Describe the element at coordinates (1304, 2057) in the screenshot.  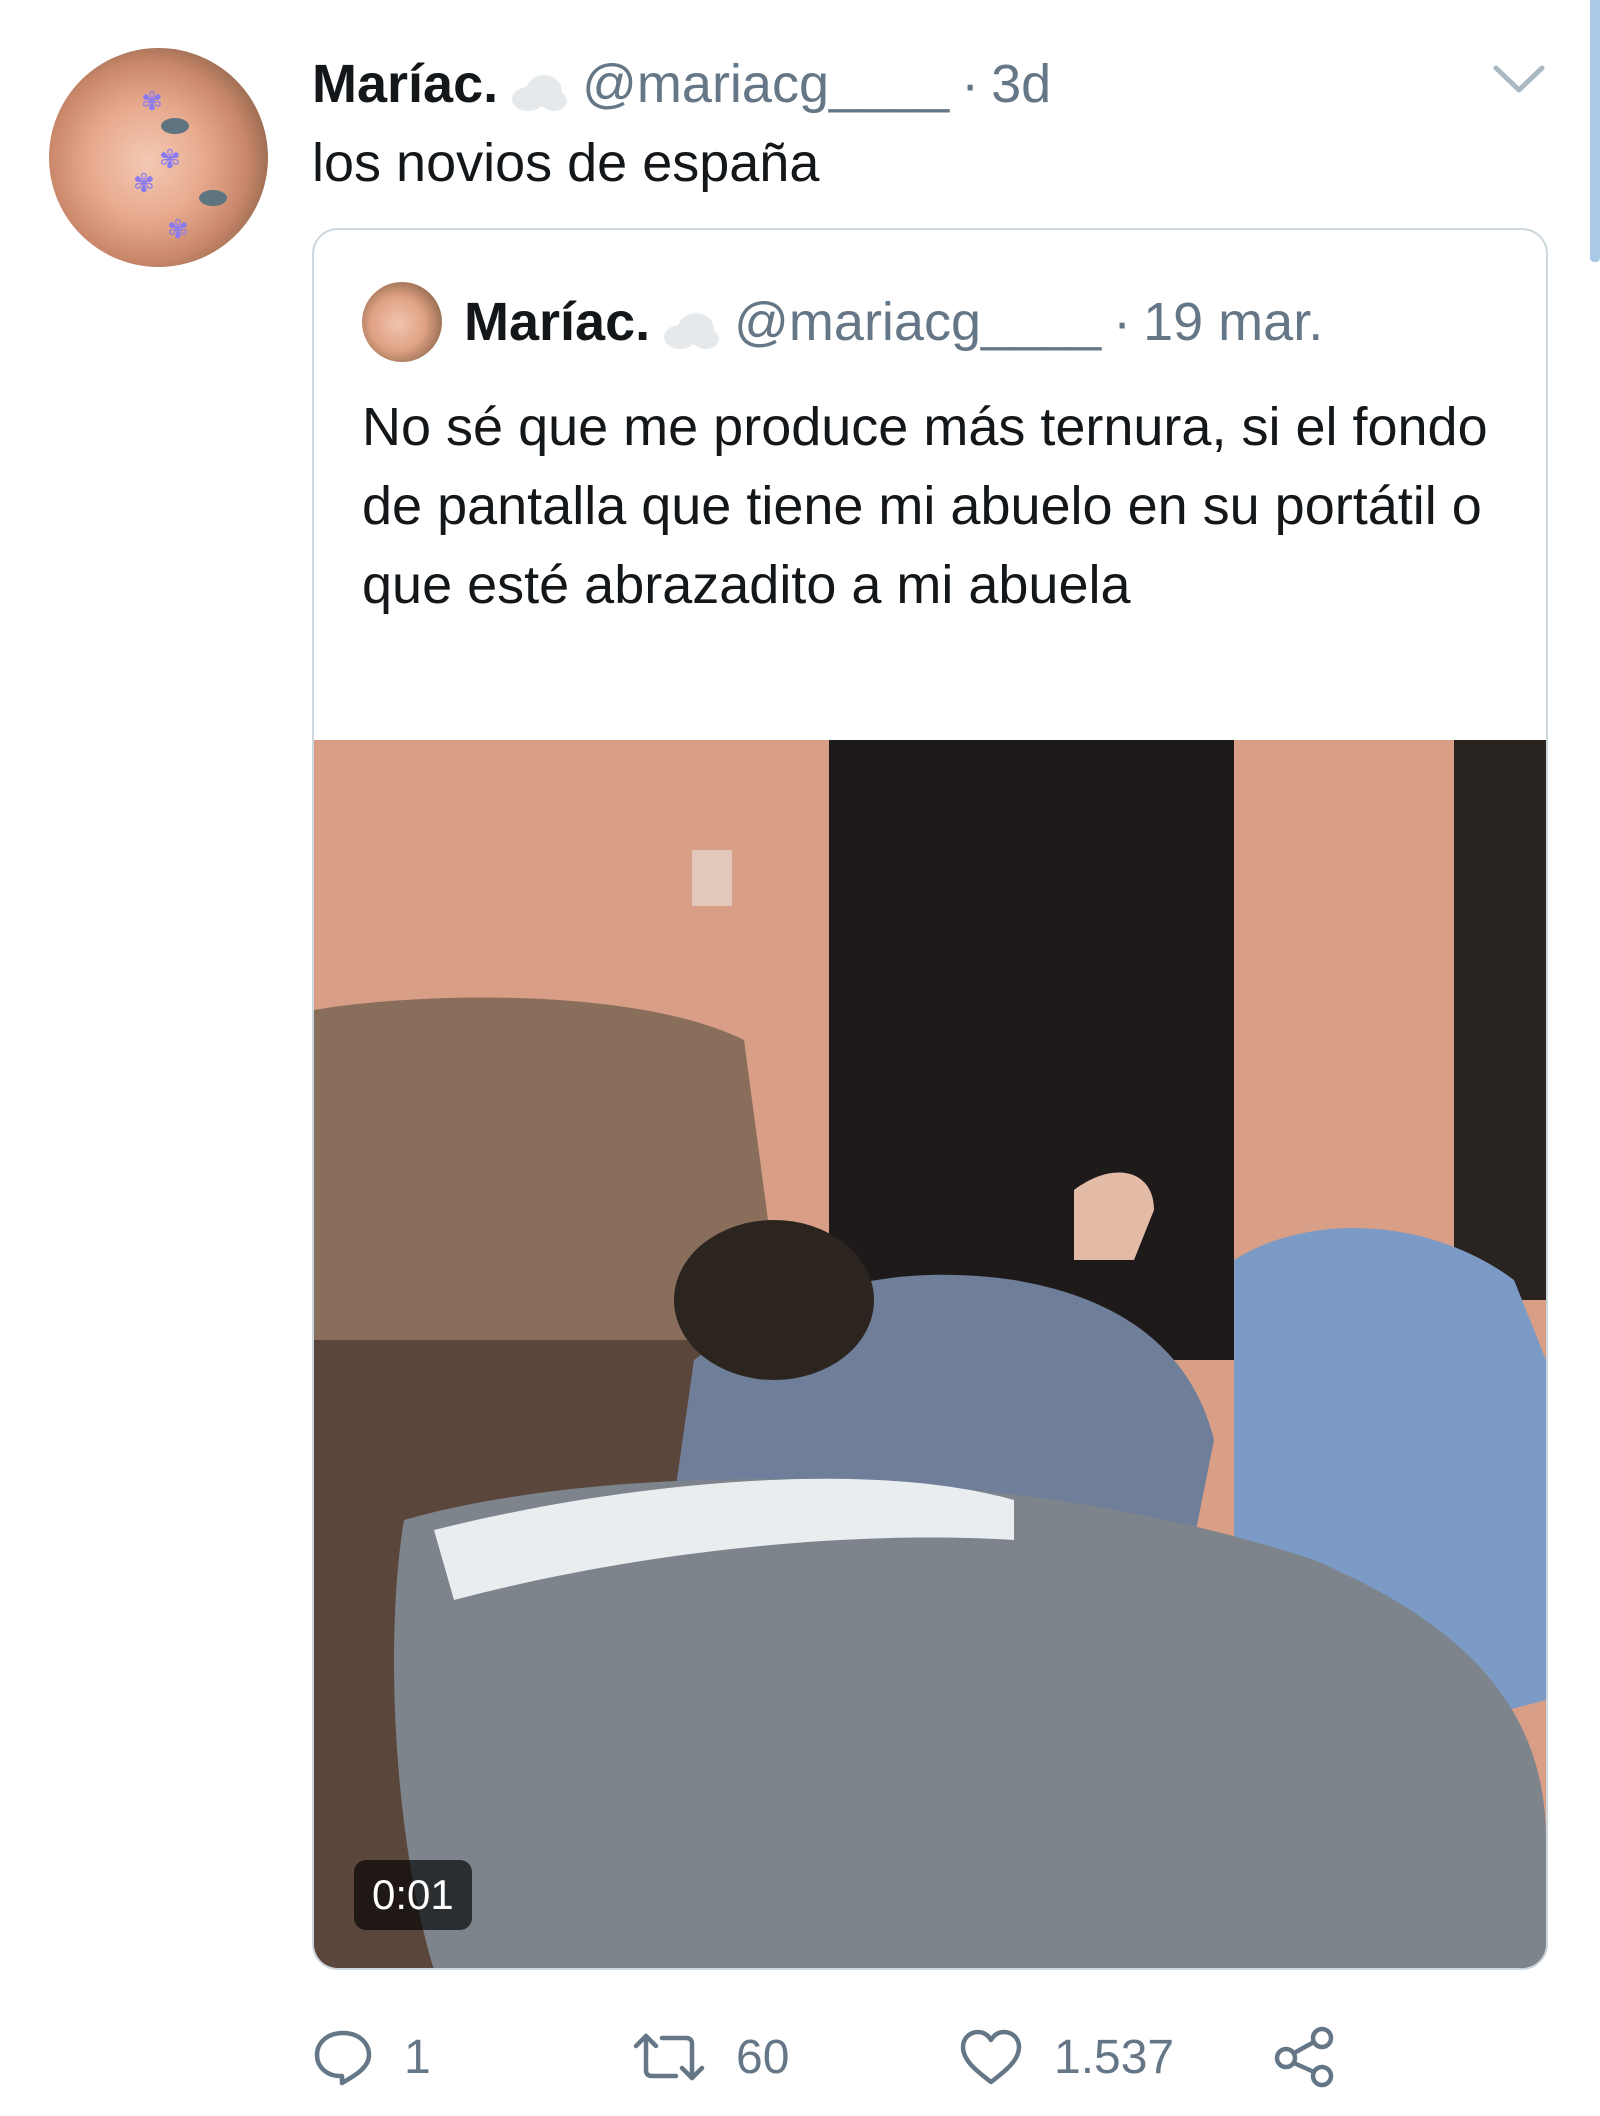
I see `share-icon` at that location.